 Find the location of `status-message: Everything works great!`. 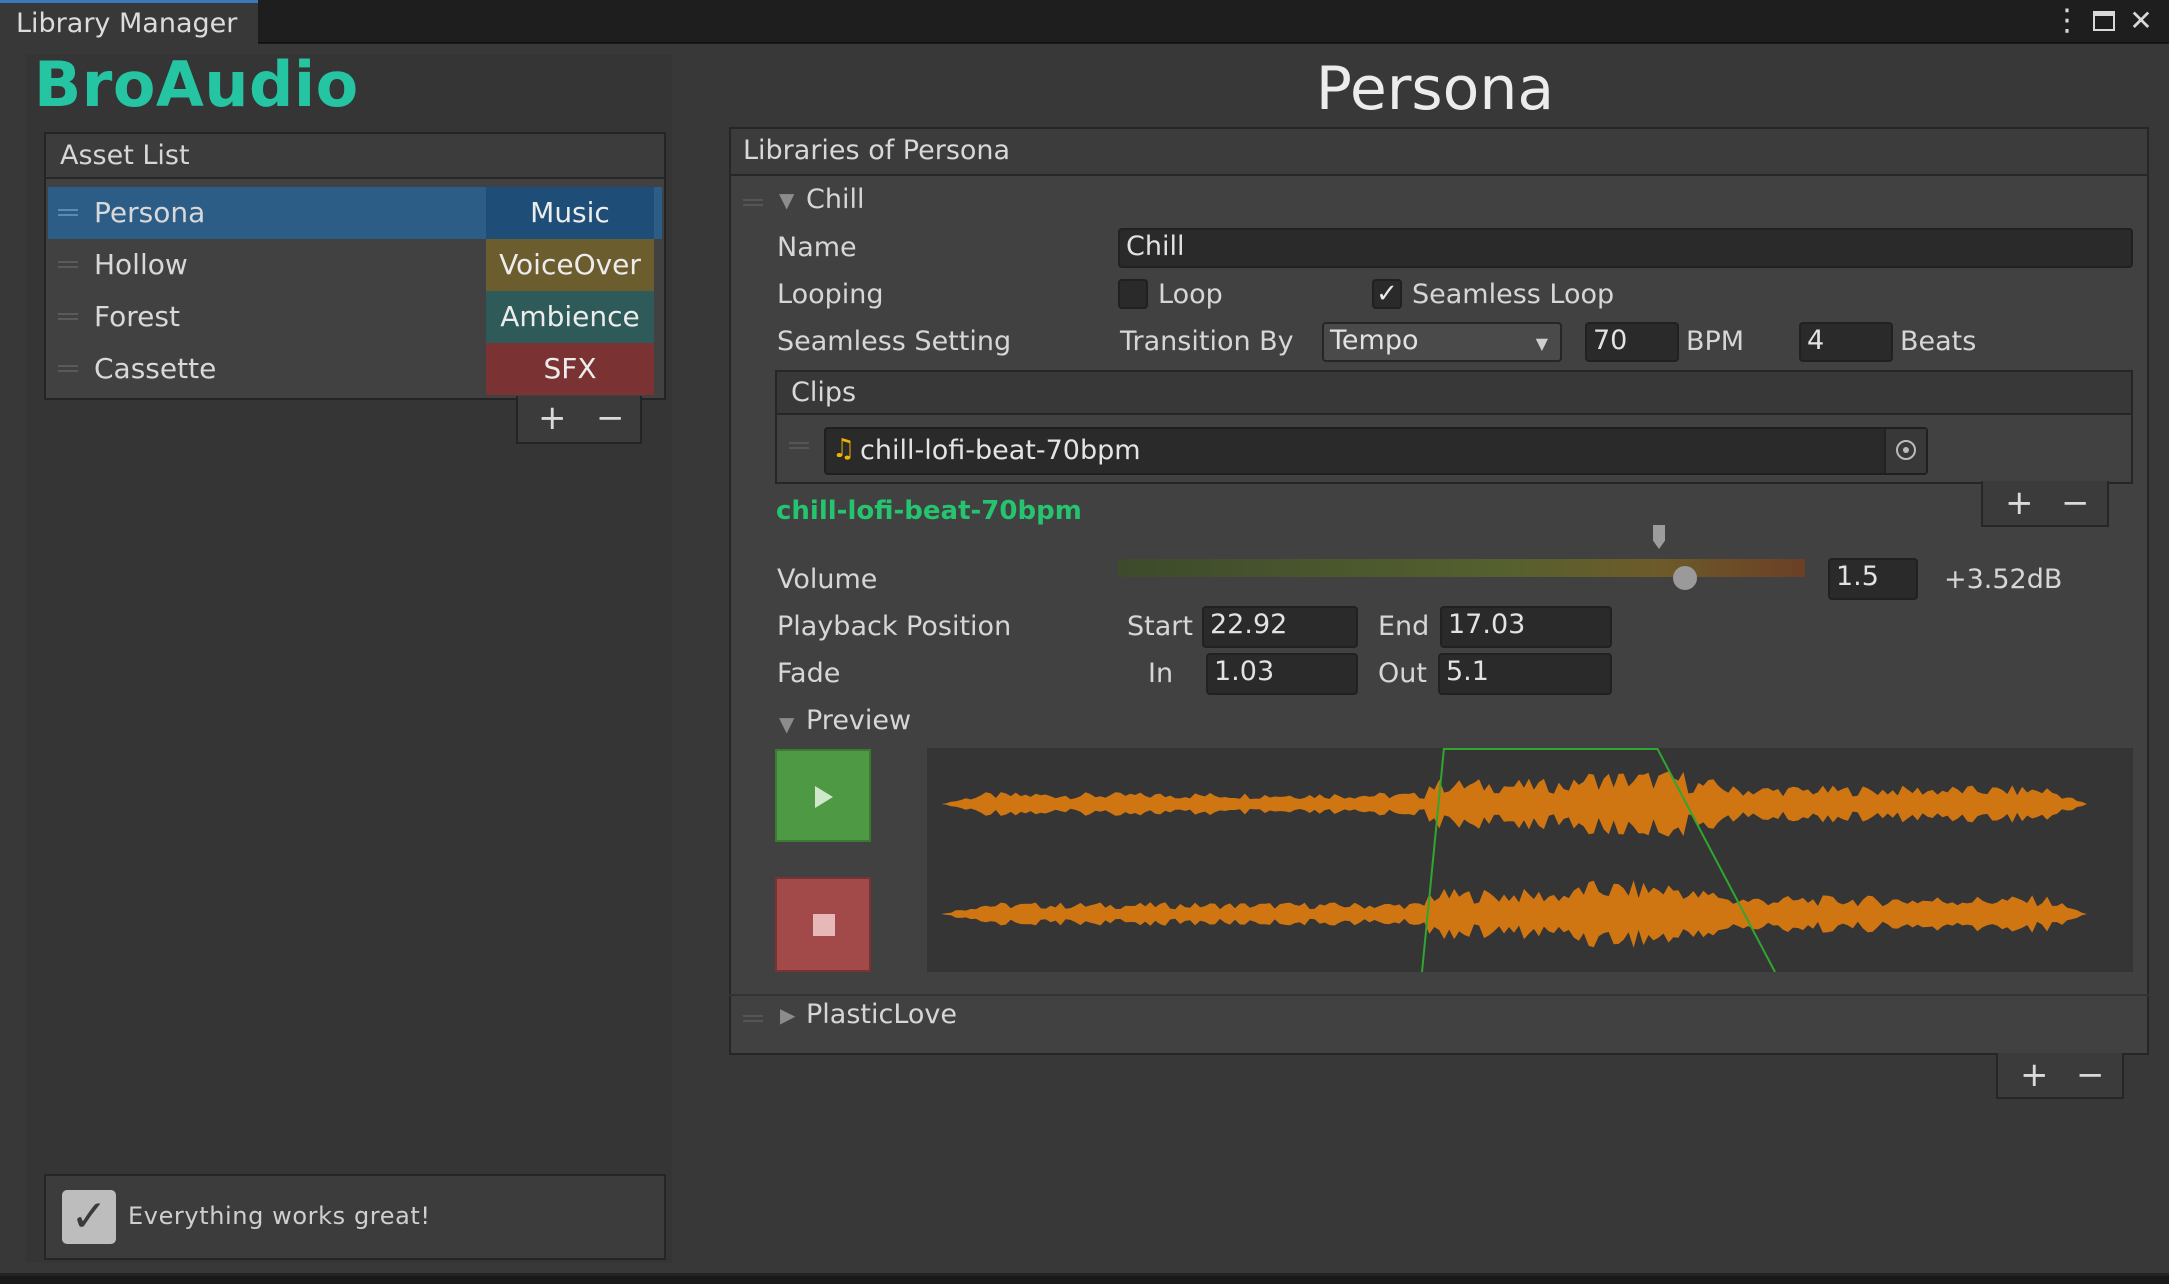

status-message: Everything works great! is located at coordinates (279, 1216).